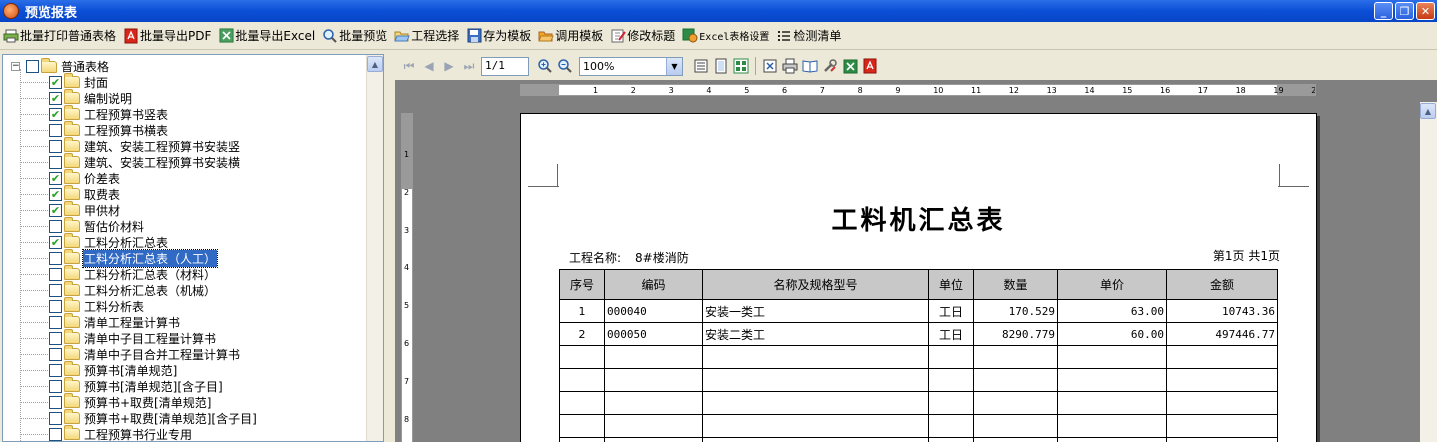  Describe the element at coordinates (1383, 11) in the screenshot. I see `minimize-button: _` at that location.